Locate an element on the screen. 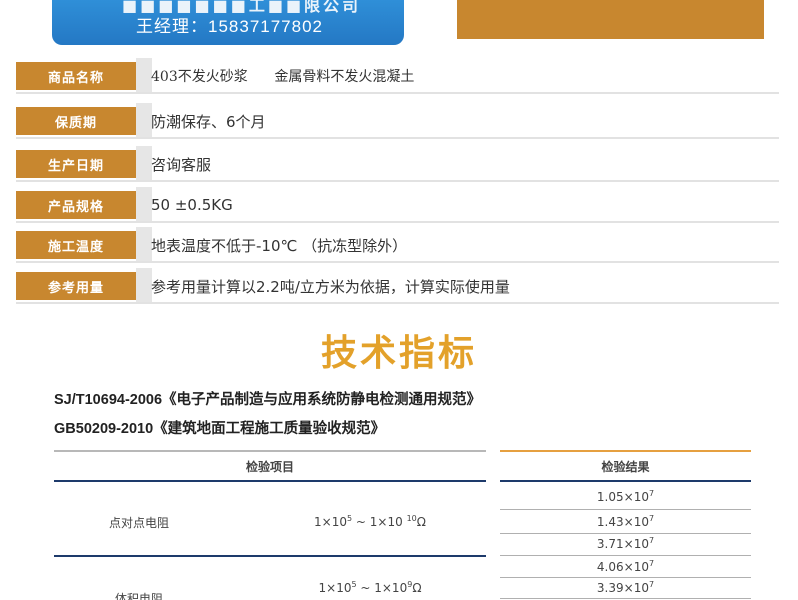 This screenshot has height=600, width=798. item-name: 体积电阻 is located at coordinates (138, 596).